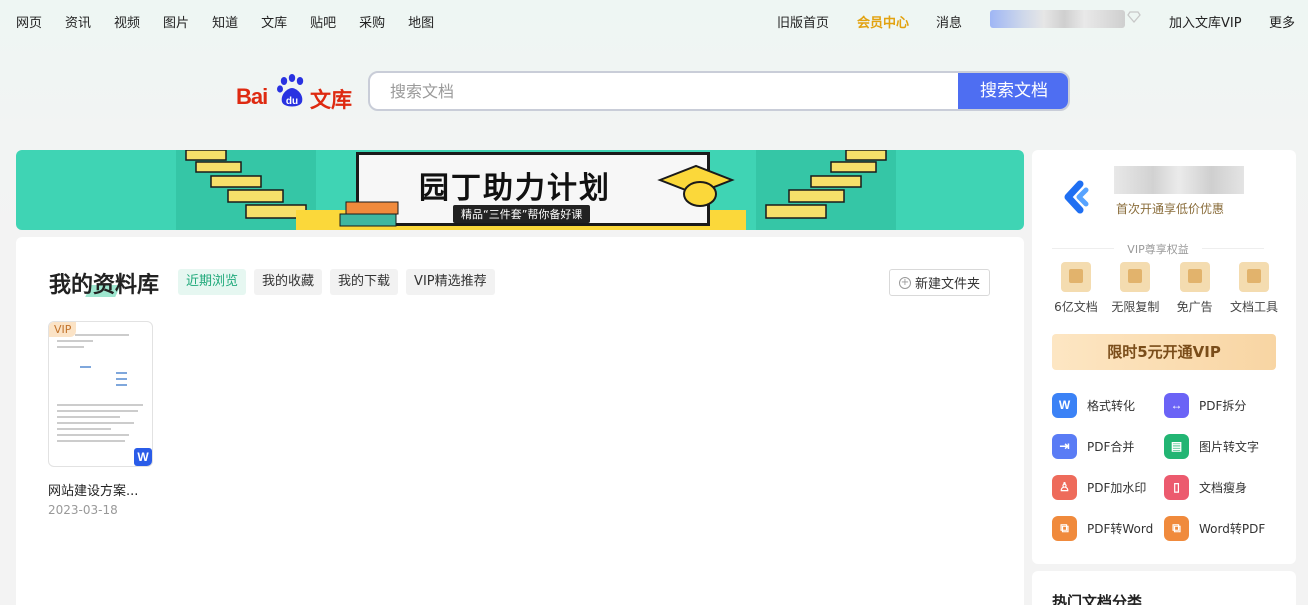 The image size is (1308, 605). I want to click on search-input, so click(665, 91).